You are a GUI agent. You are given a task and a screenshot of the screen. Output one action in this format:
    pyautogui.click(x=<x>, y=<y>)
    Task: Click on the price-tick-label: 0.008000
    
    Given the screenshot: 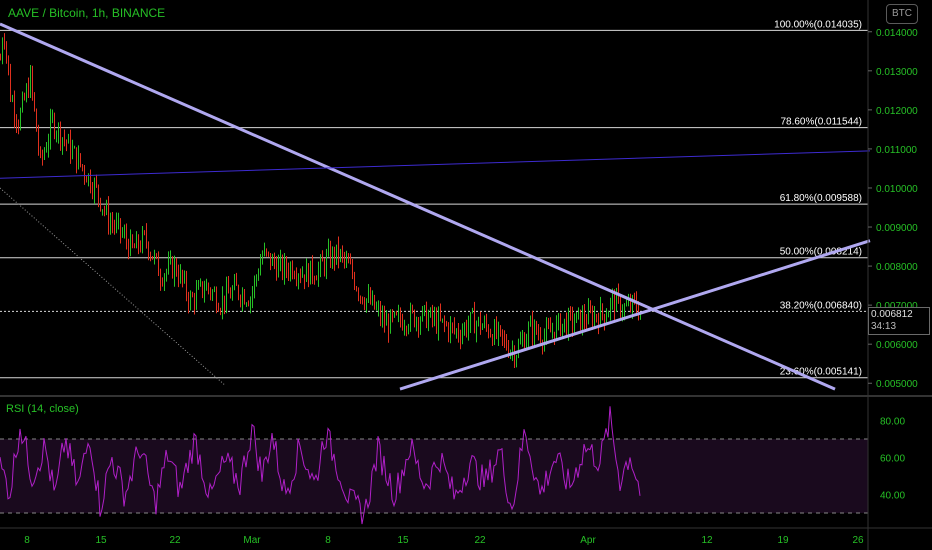 What is the action you would take?
    pyautogui.click(x=897, y=267)
    